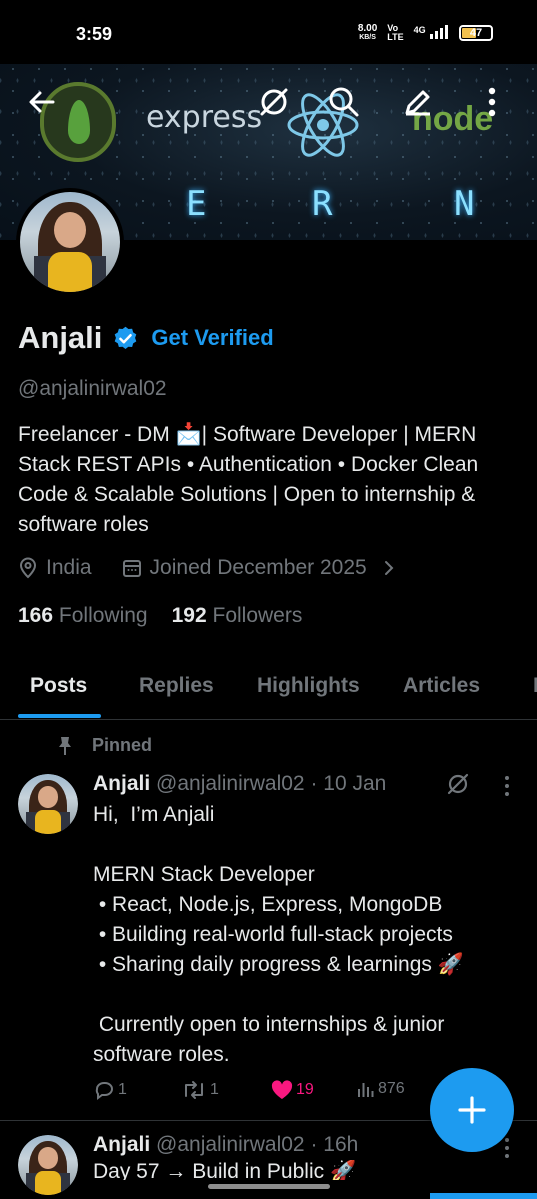  I want to click on reply-button: 1, so click(110, 1090).